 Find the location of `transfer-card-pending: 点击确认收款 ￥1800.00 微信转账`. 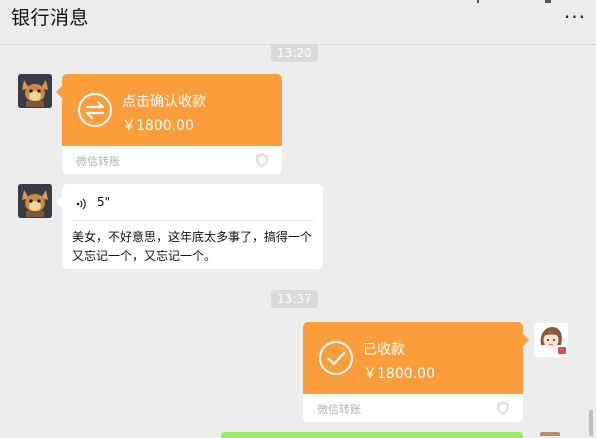

transfer-card-pending: 点击确认收款 ￥1800.00 微信转账 is located at coordinates (172, 124).